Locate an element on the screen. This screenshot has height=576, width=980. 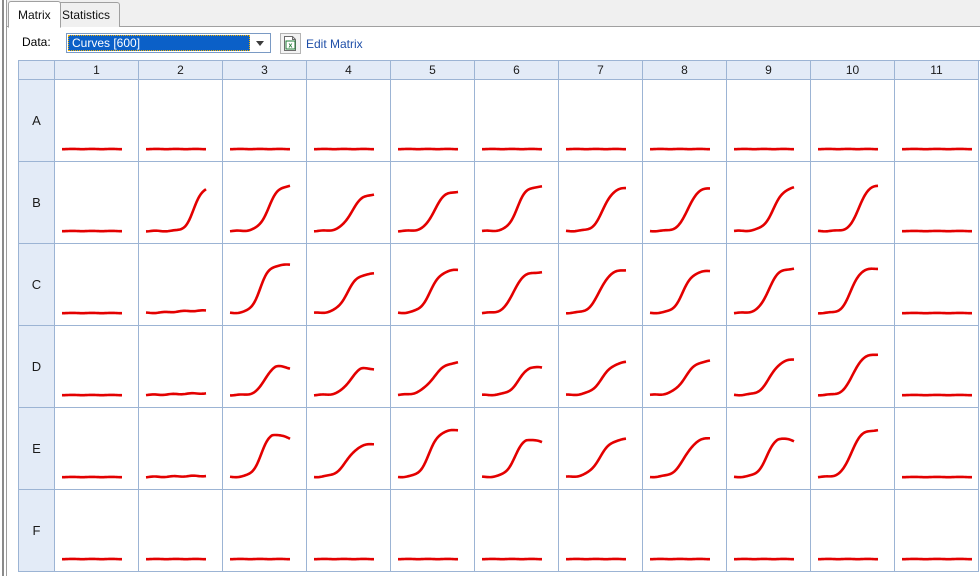
column-header-8: 8 is located at coordinates (685, 70).